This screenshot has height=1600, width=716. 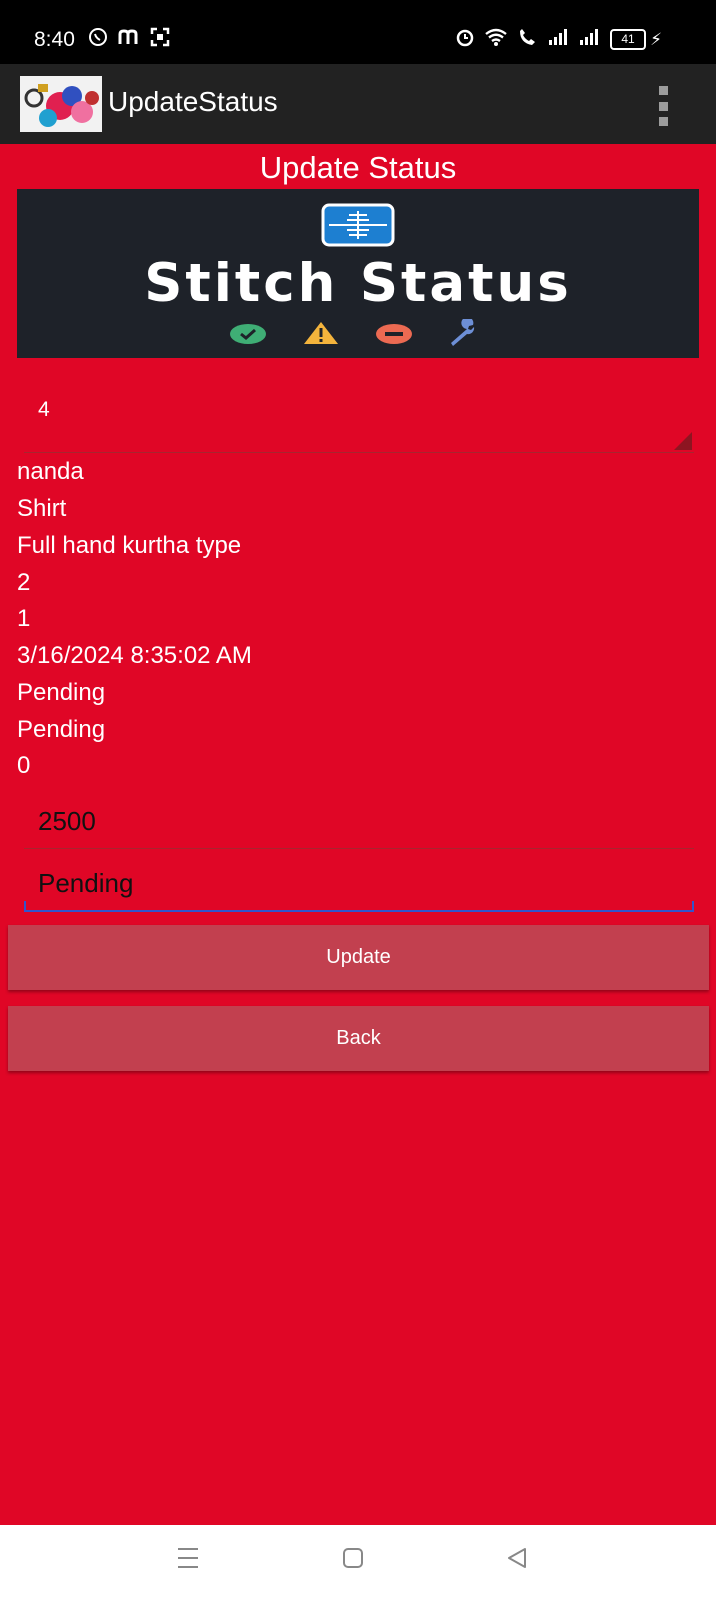 What do you see at coordinates (359, 823) in the screenshot?
I see `amount-input: 2500` at bounding box center [359, 823].